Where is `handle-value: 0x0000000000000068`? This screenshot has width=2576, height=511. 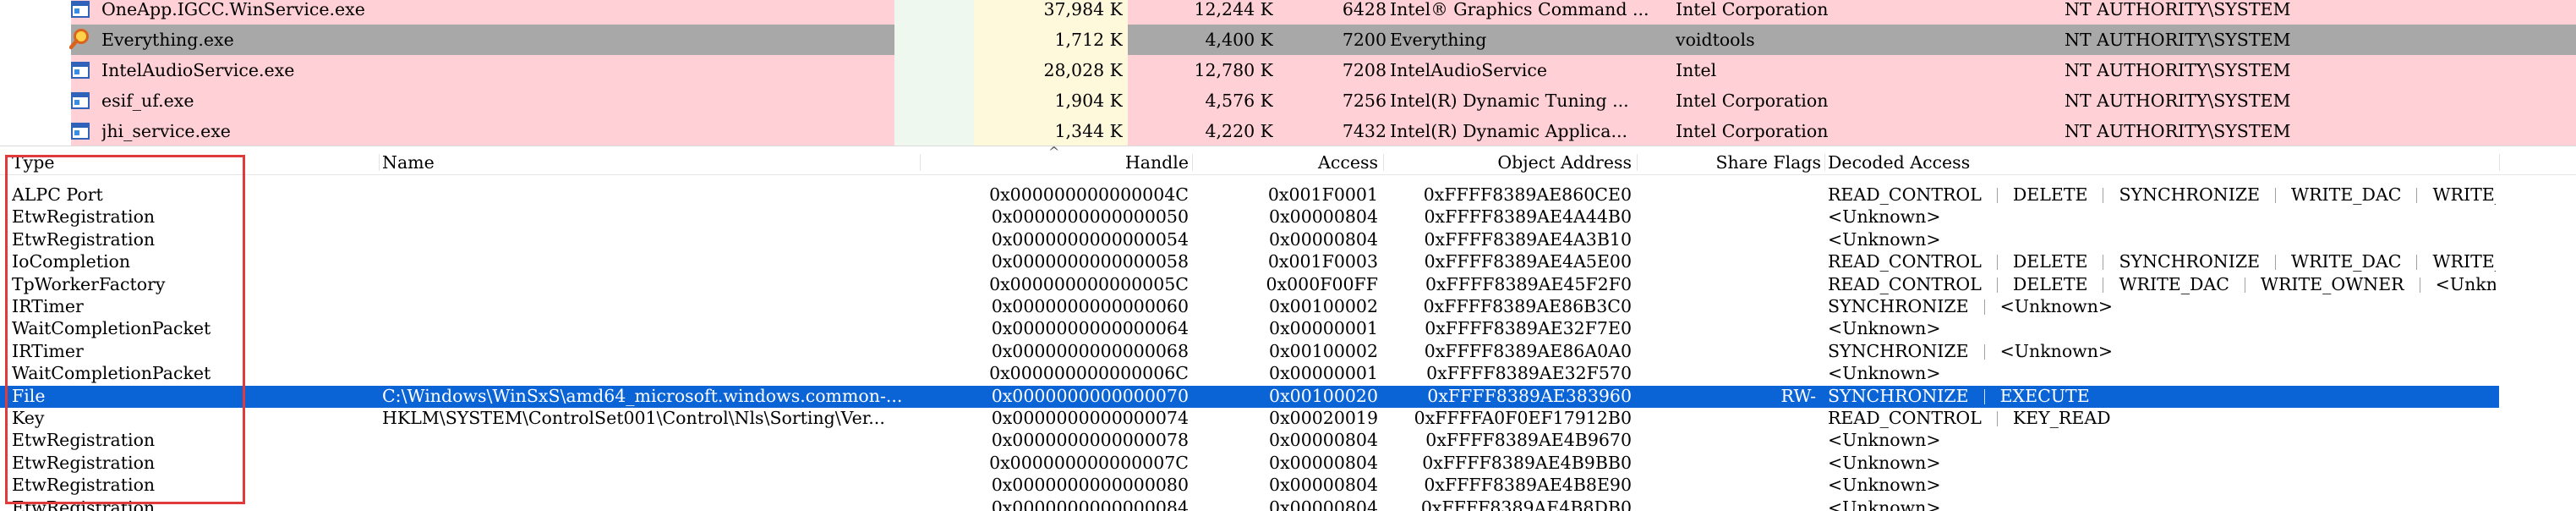 handle-value: 0x0000000000000068 is located at coordinates (1090, 350).